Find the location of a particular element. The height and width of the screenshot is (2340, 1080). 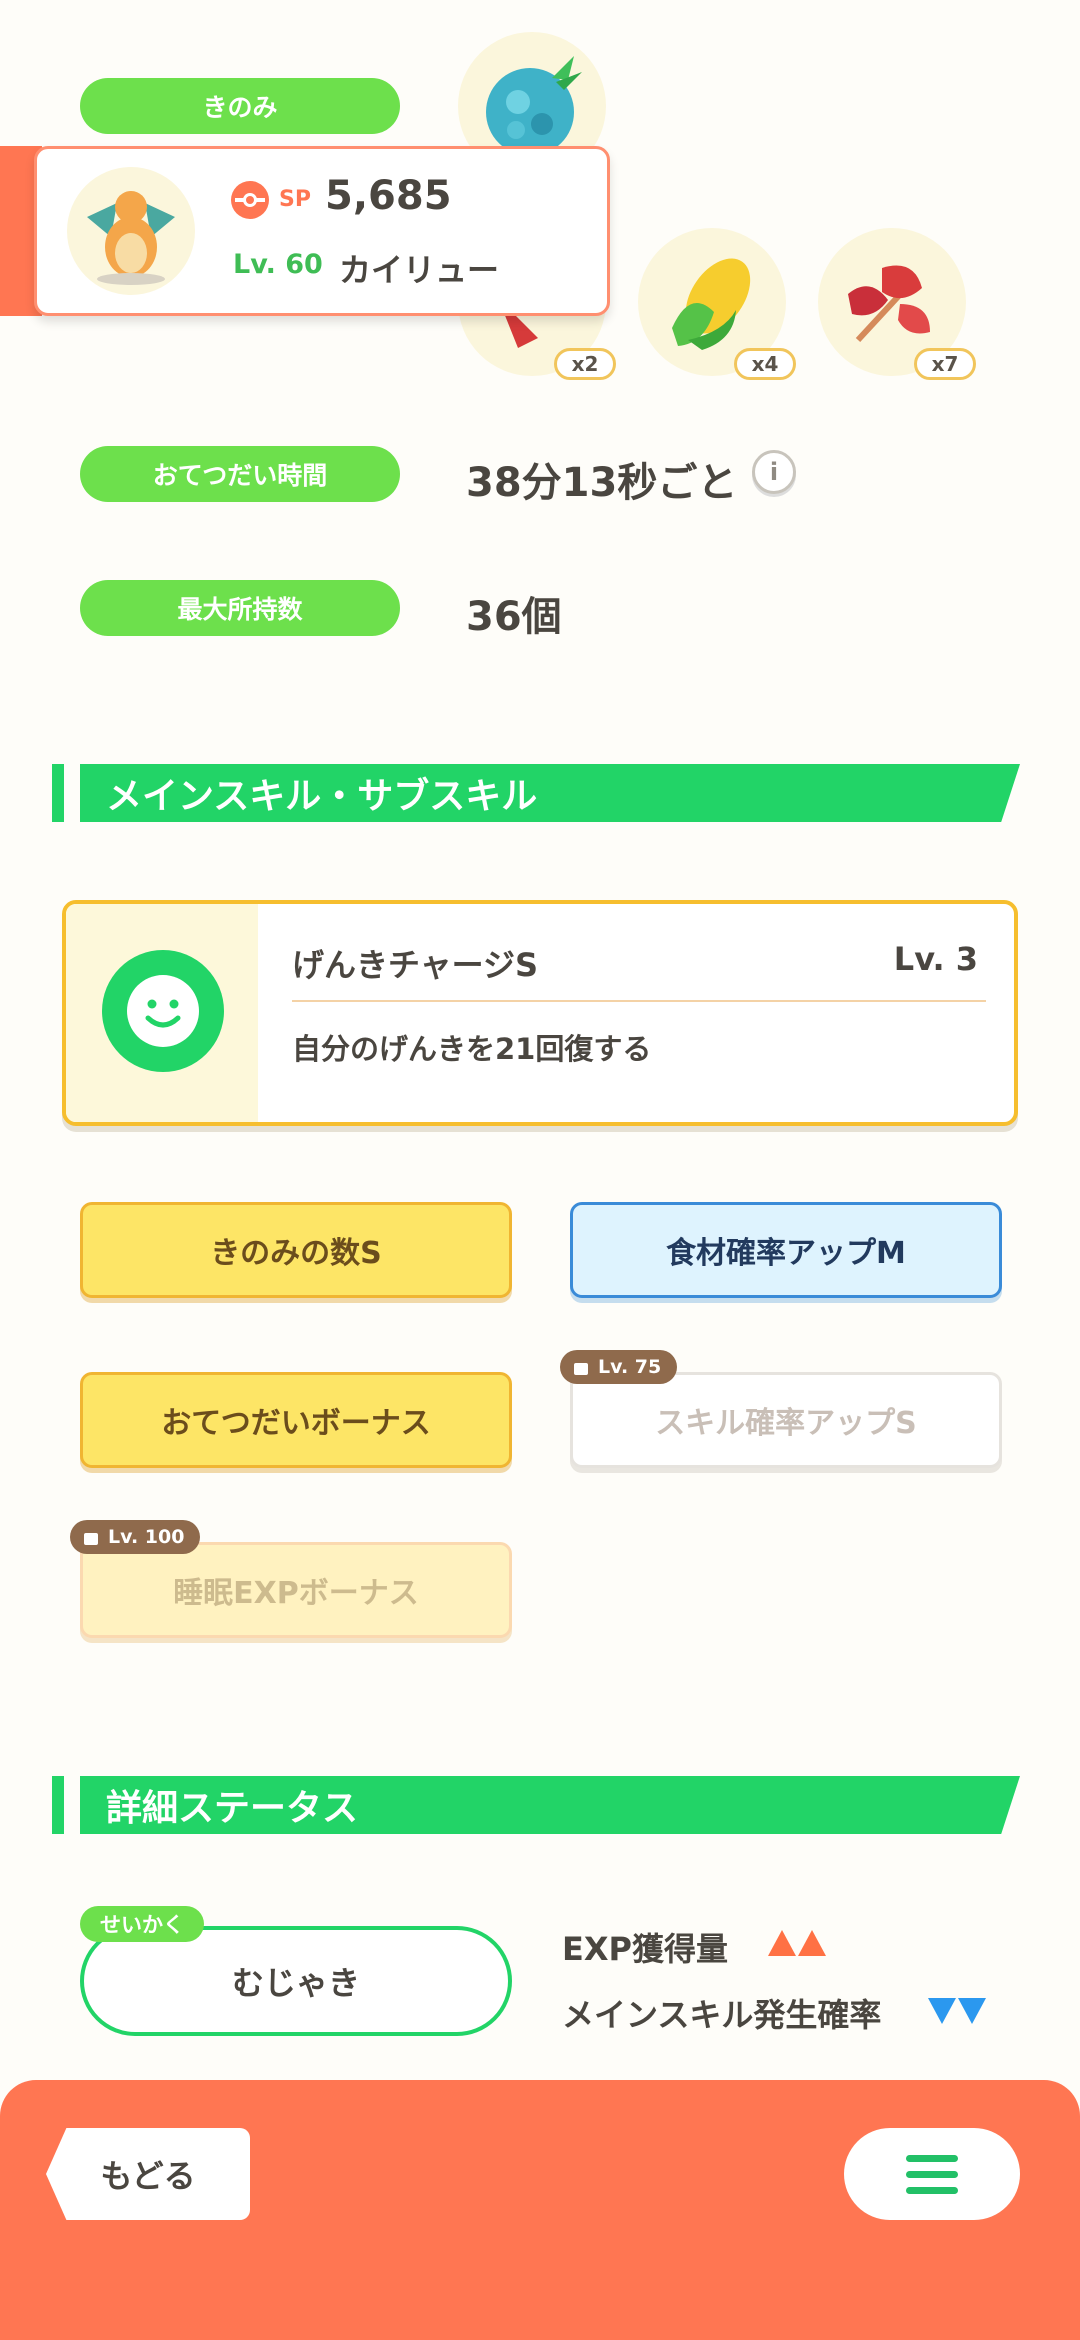

main-skill-name: げんきチャージS is located at coordinates (415, 965).